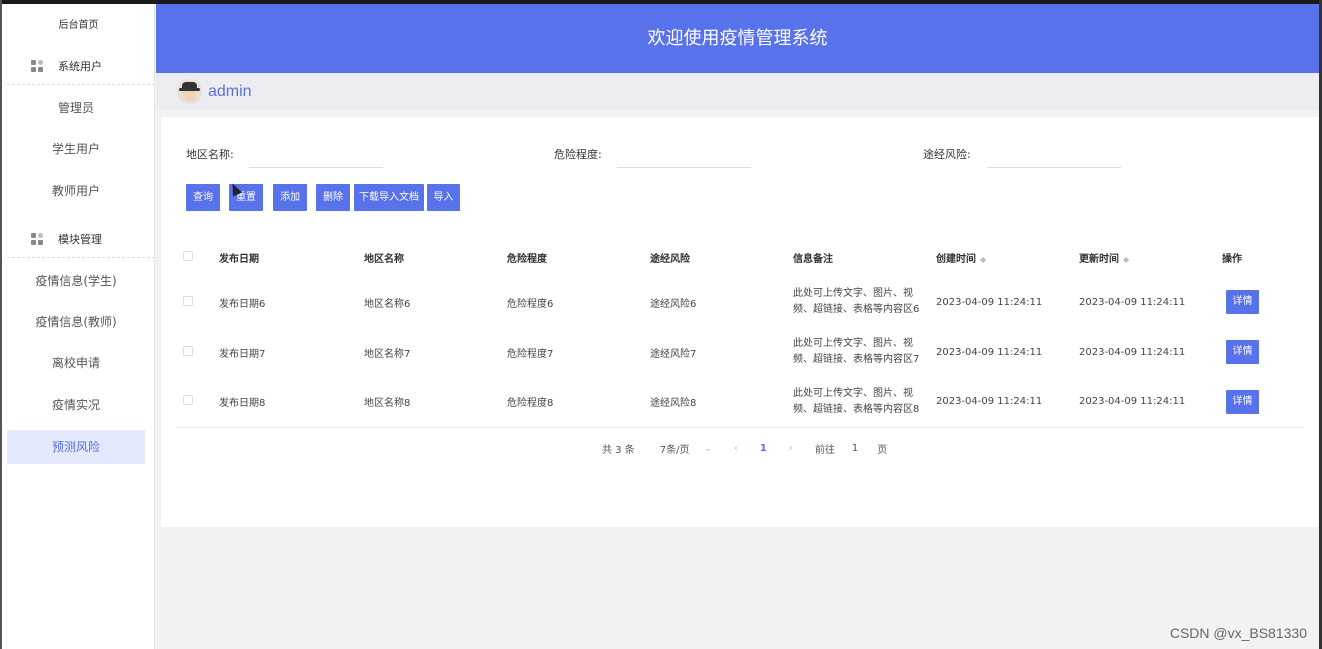 The width and height of the screenshot is (1322, 649). Describe the element at coordinates (333, 197) in the screenshot. I see `delete-button: 删除` at that location.